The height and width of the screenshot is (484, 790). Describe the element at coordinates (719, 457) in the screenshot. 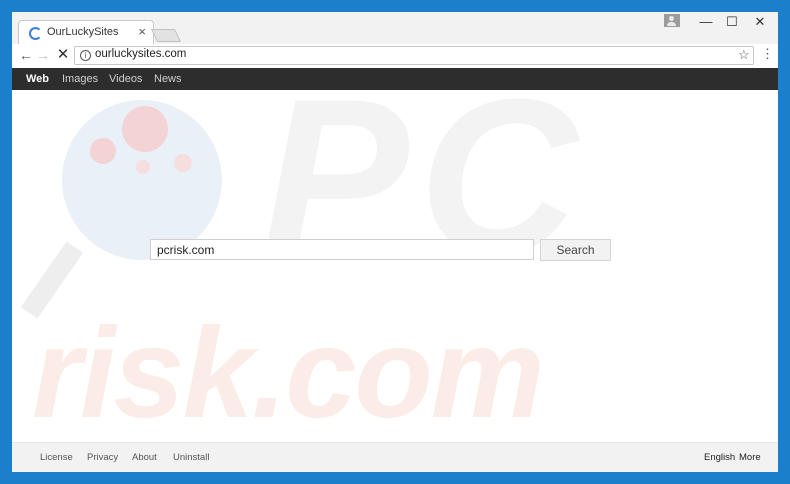

I see `footer-link-english: English` at that location.